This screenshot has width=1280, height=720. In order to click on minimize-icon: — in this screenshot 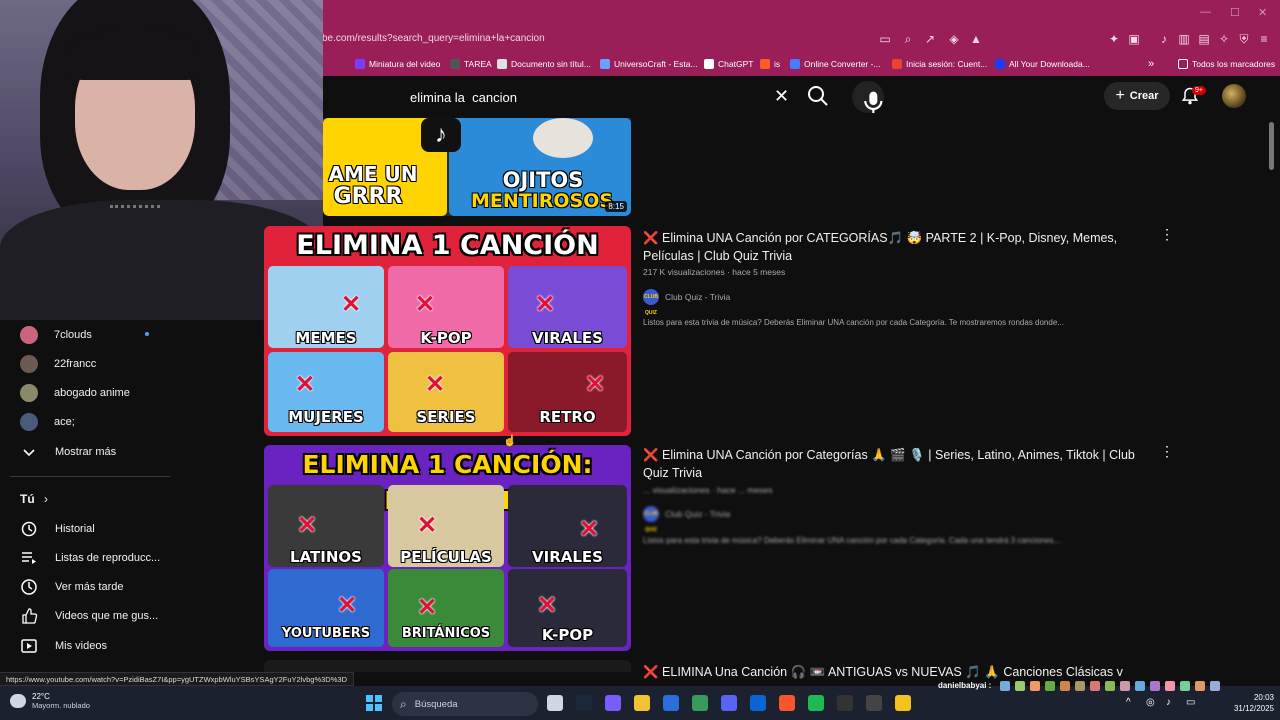, I will do `click(1205, 12)`.